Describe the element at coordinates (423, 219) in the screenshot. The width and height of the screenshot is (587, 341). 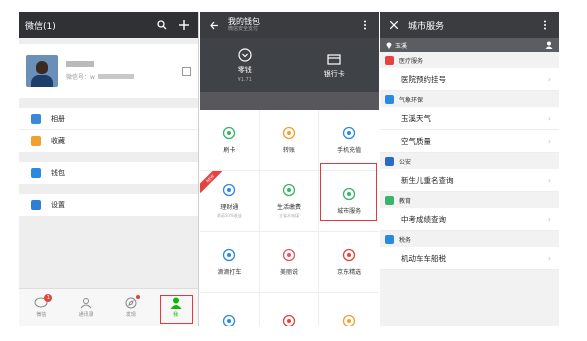
I see `service-label: 中考成绩查询` at that location.